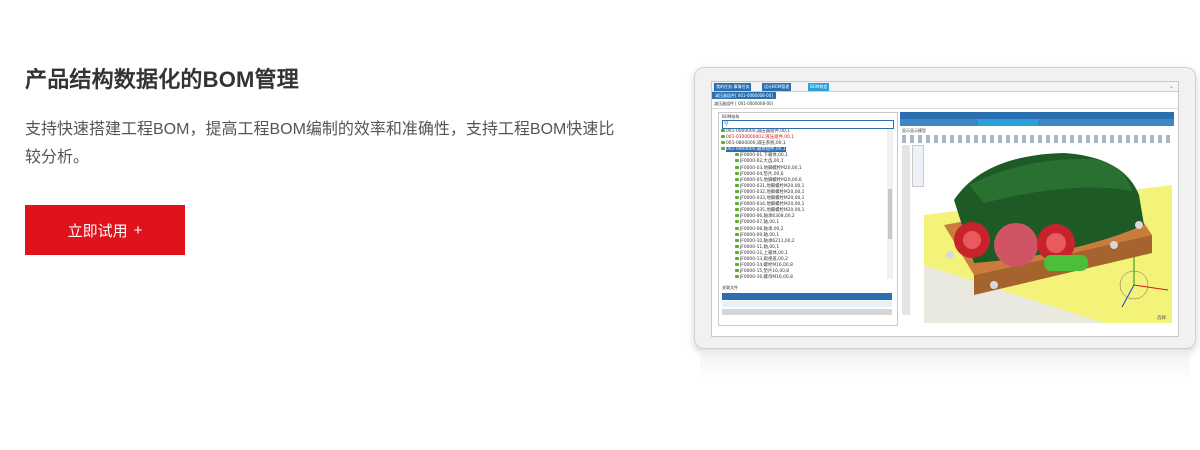  Describe the element at coordinates (807, 304) in the screenshot. I see `related-files-row` at that location.